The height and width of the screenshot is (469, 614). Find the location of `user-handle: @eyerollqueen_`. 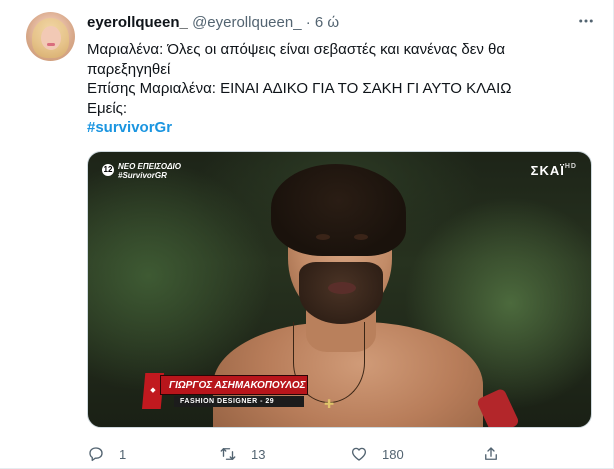

user-handle: @eyerollqueen_ is located at coordinates (246, 22).